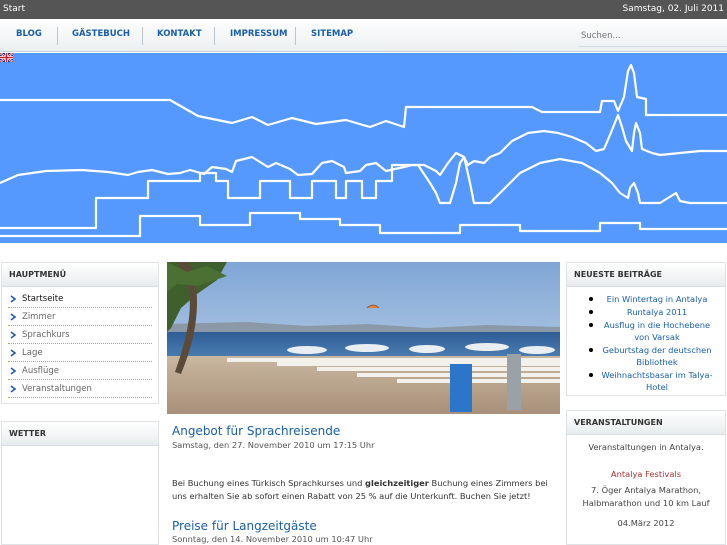 The width and height of the screenshot is (727, 545). I want to click on menu-item-excursions: Ausflüge, so click(80, 371).